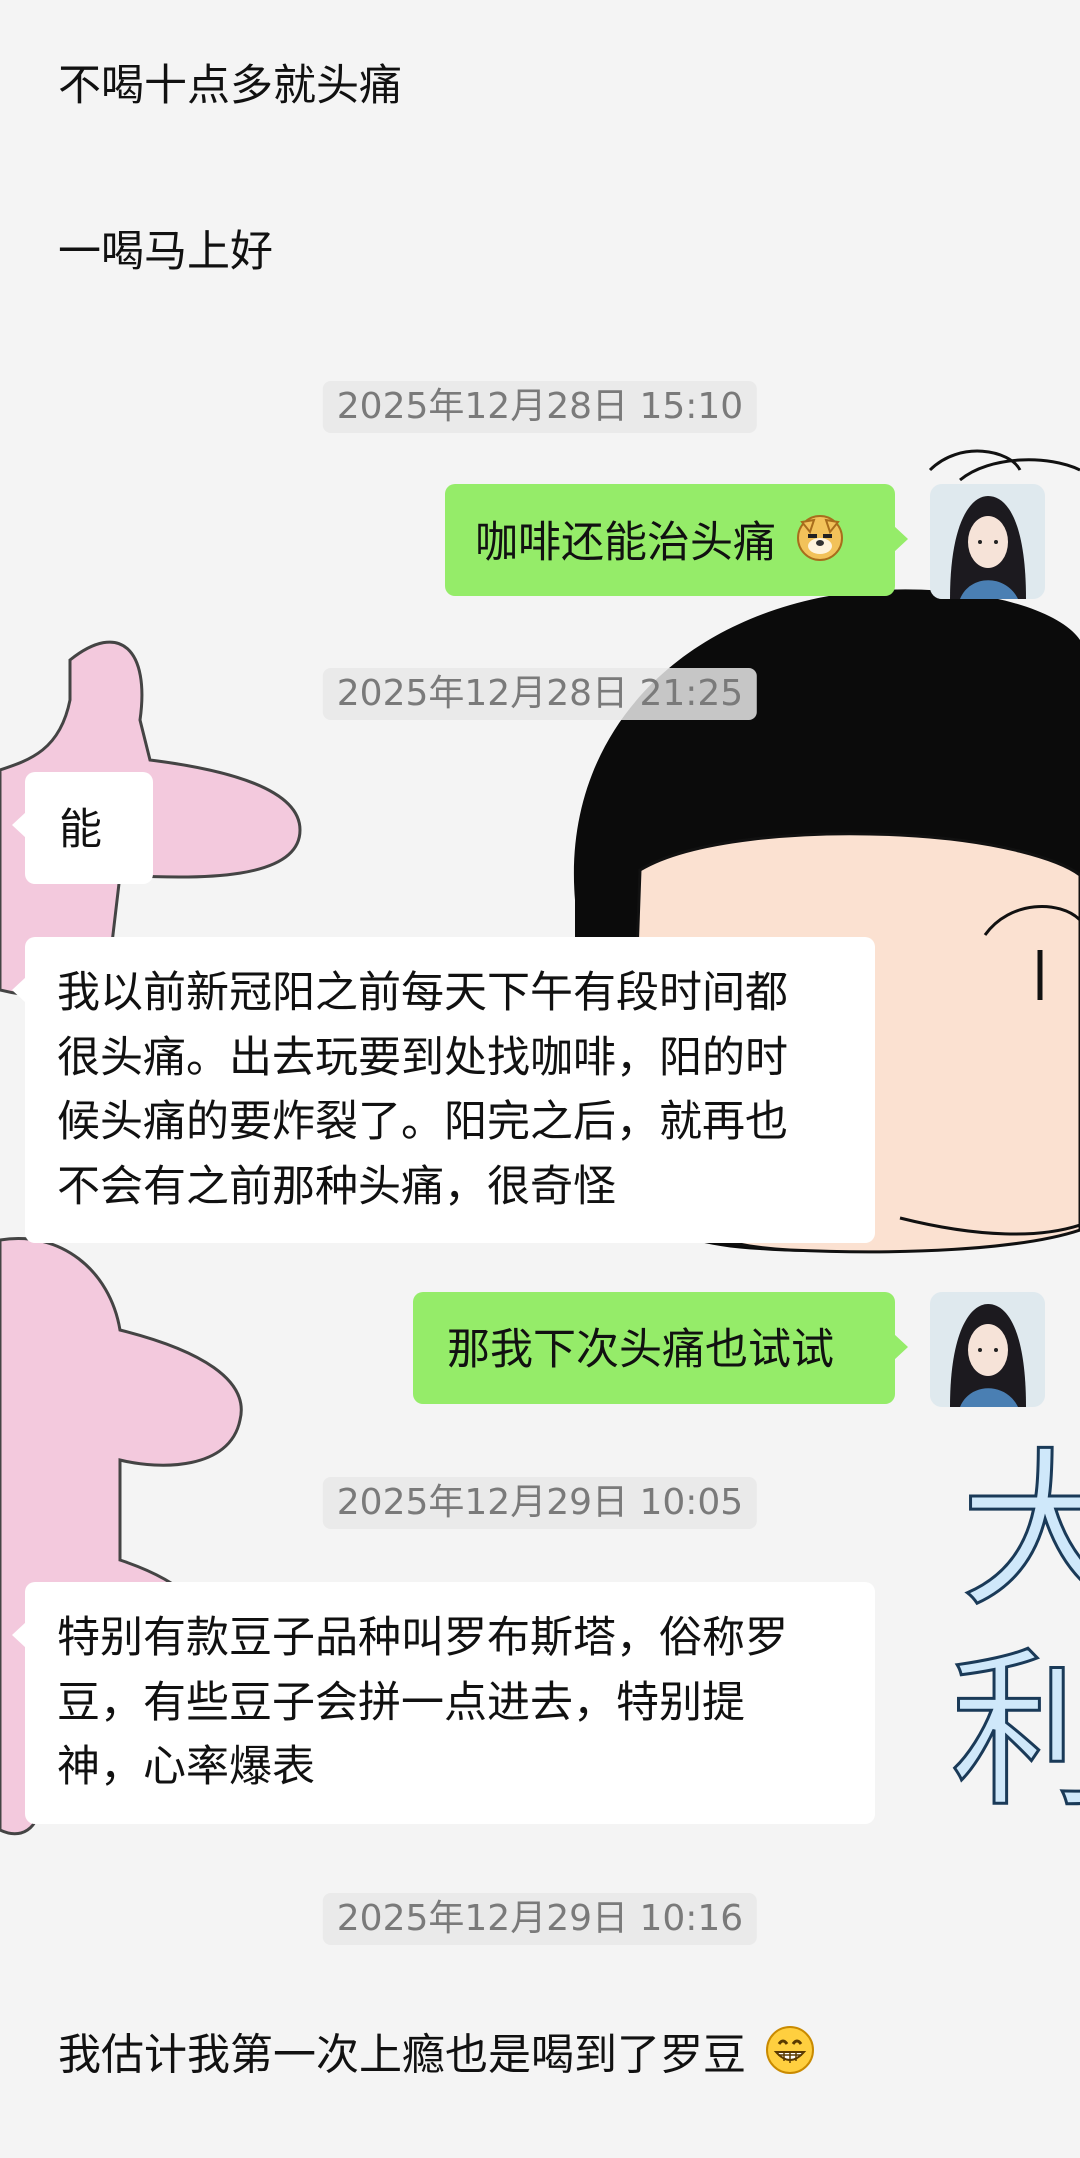 Image resolution: width=1080 pixels, height=2158 pixels. What do you see at coordinates (540, 1919) in the screenshot?
I see `timestamp: 2025年12月29日 10:16` at bounding box center [540, 1919].